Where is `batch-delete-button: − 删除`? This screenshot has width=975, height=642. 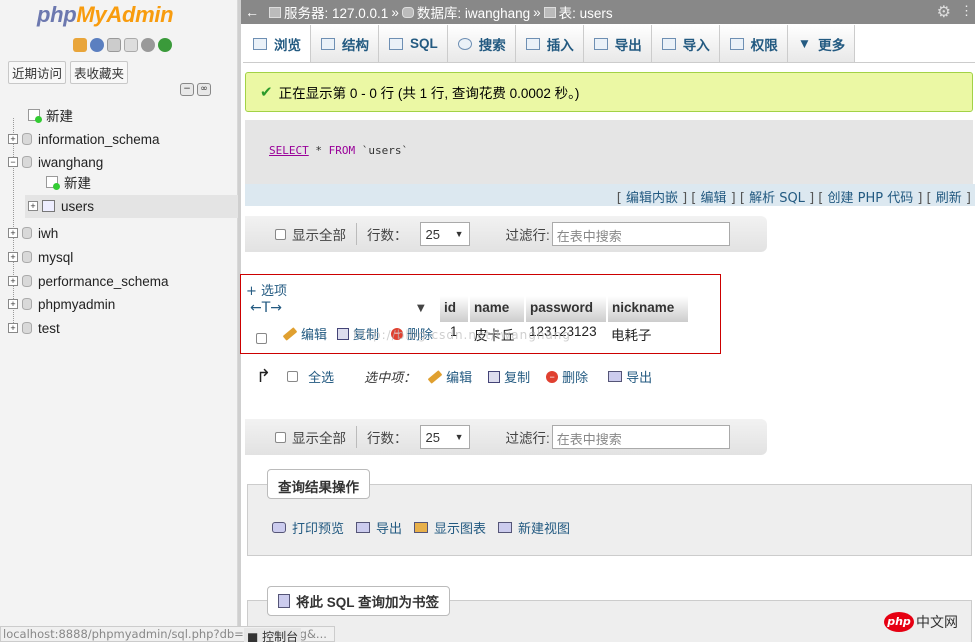 batch-delete-button: − 删除 is located at coordinates (567, 376).